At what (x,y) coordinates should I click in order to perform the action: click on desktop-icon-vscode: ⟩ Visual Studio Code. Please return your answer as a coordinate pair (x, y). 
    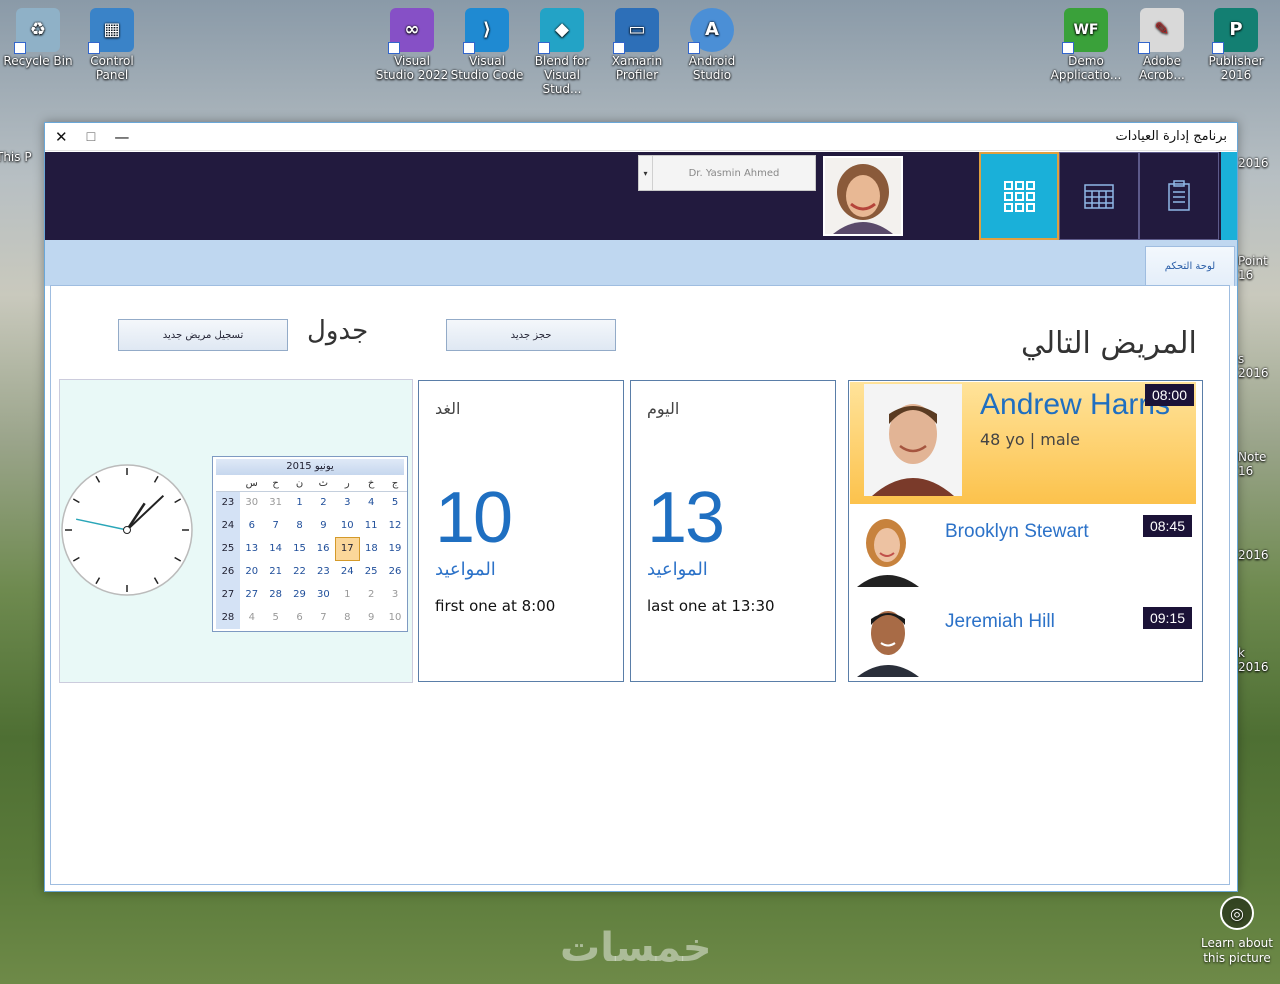
    Looking at the image, I should click on (487, 45).